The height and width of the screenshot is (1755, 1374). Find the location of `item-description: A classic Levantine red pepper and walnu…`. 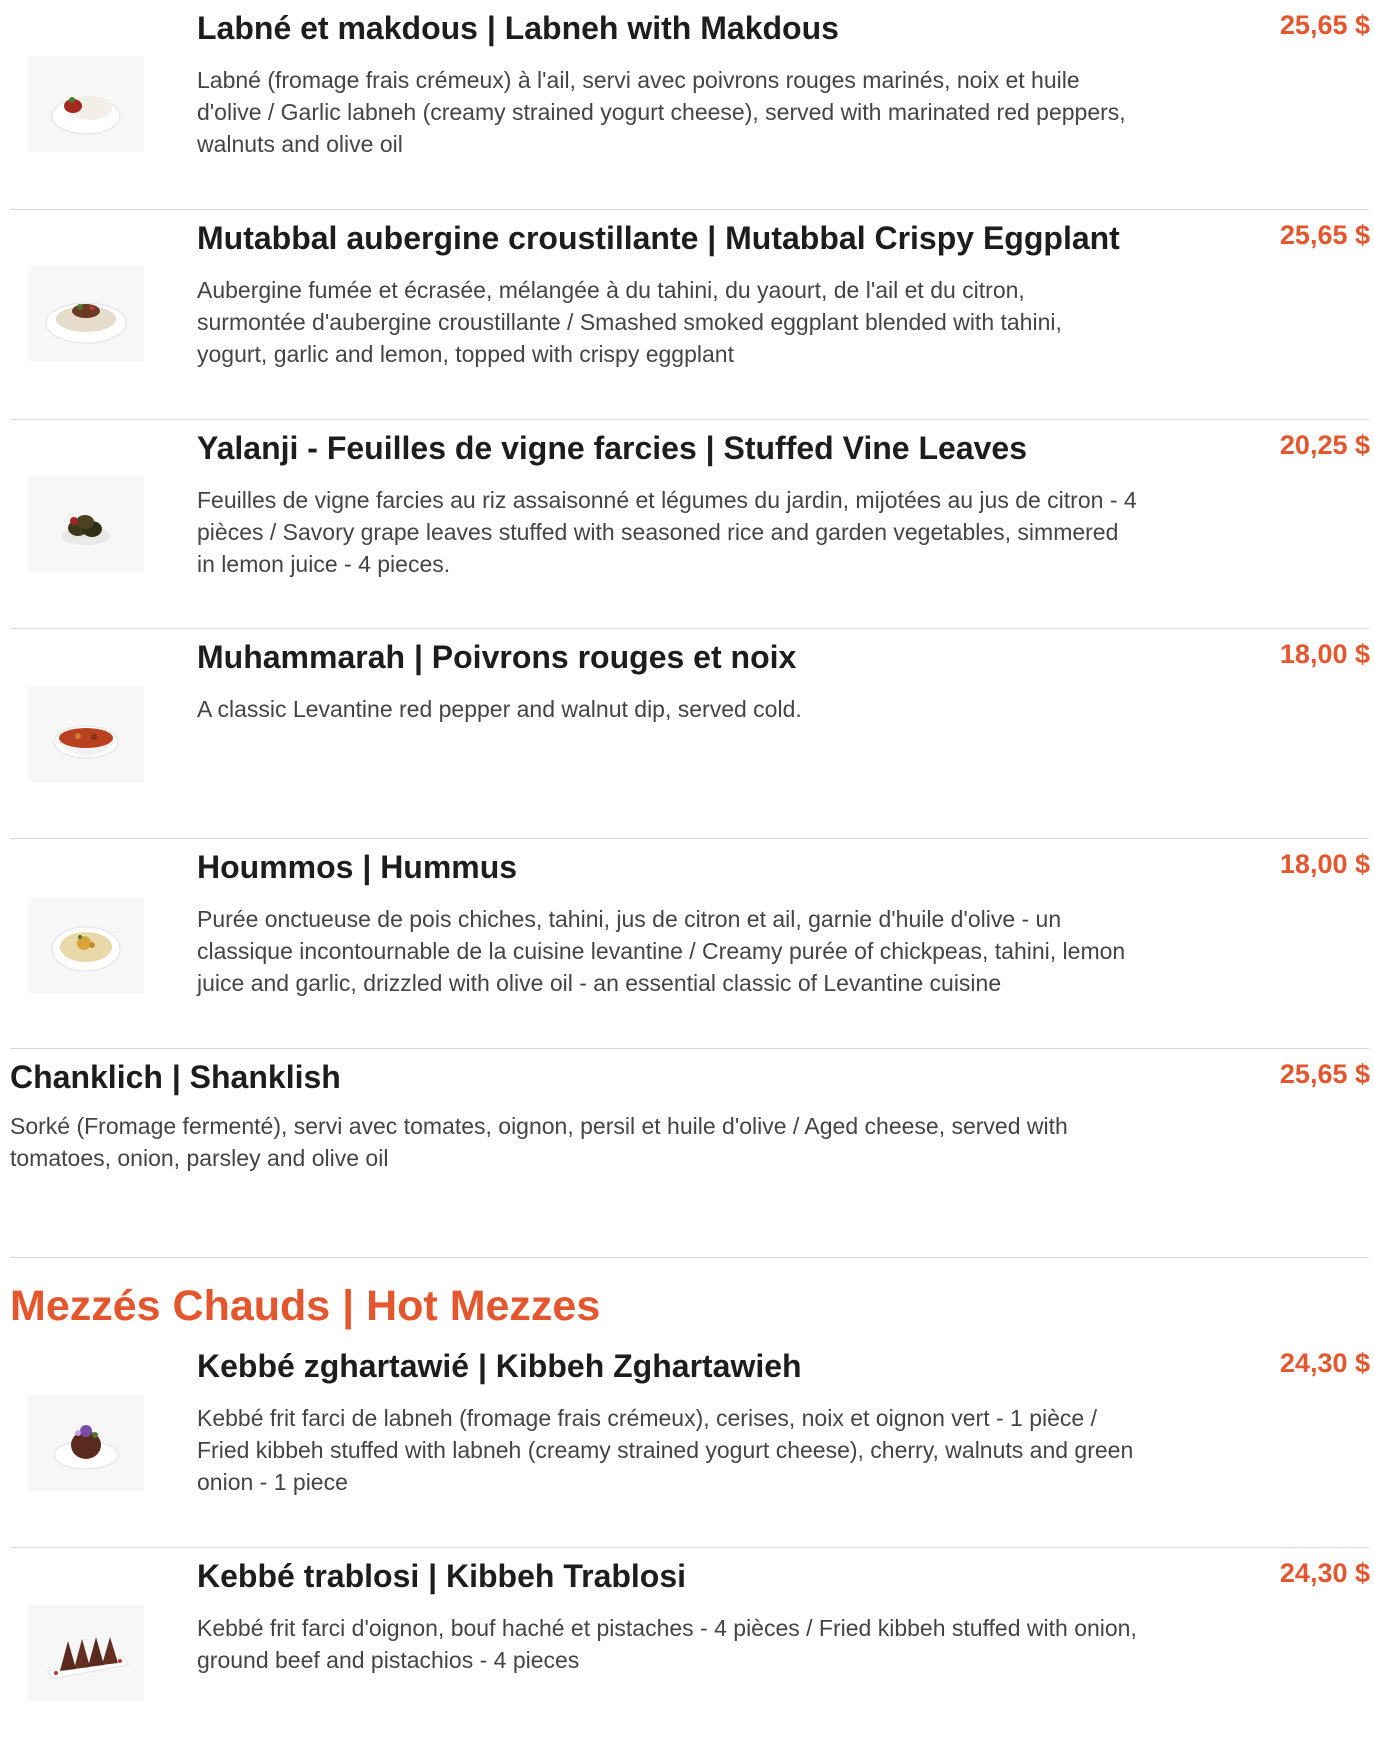

item-description: A classic Levantine red pepper and walnu… is located at coordinates (499, 709).